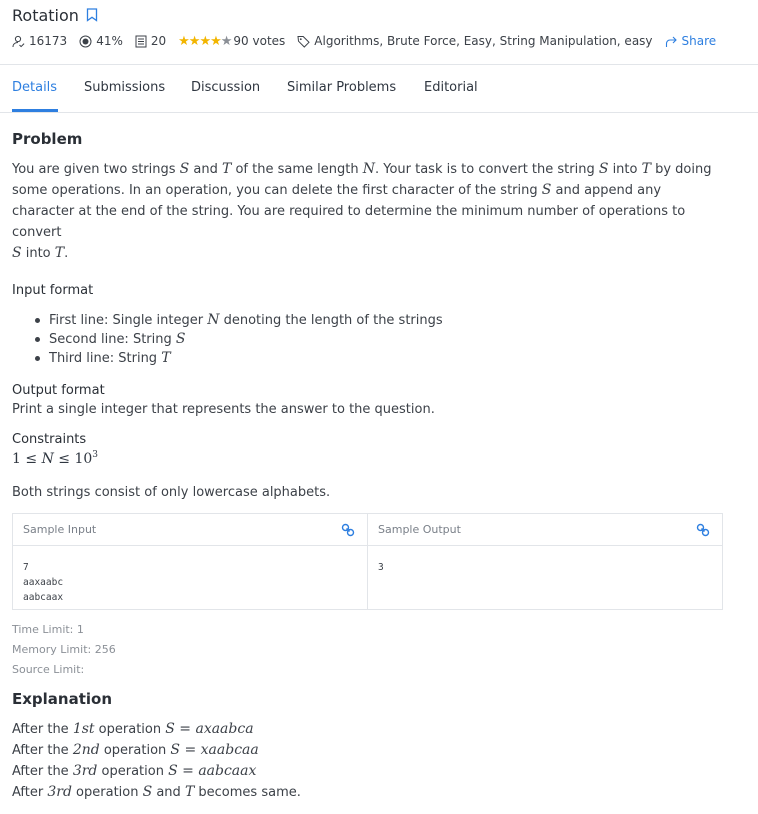 This screenshot has width=758, height=814. I want to click on share-icon, so click(671, 41).